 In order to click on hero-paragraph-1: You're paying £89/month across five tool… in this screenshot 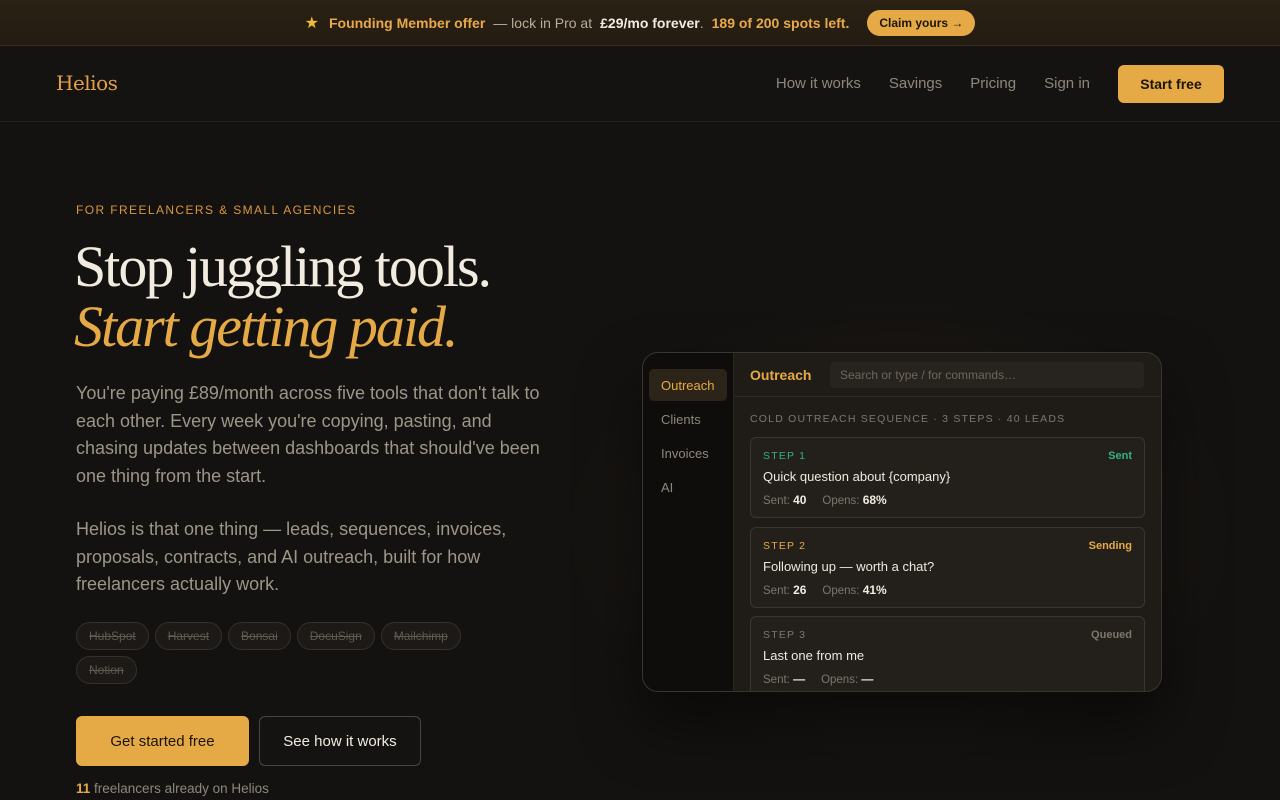, I will do `click(308, 434)`.